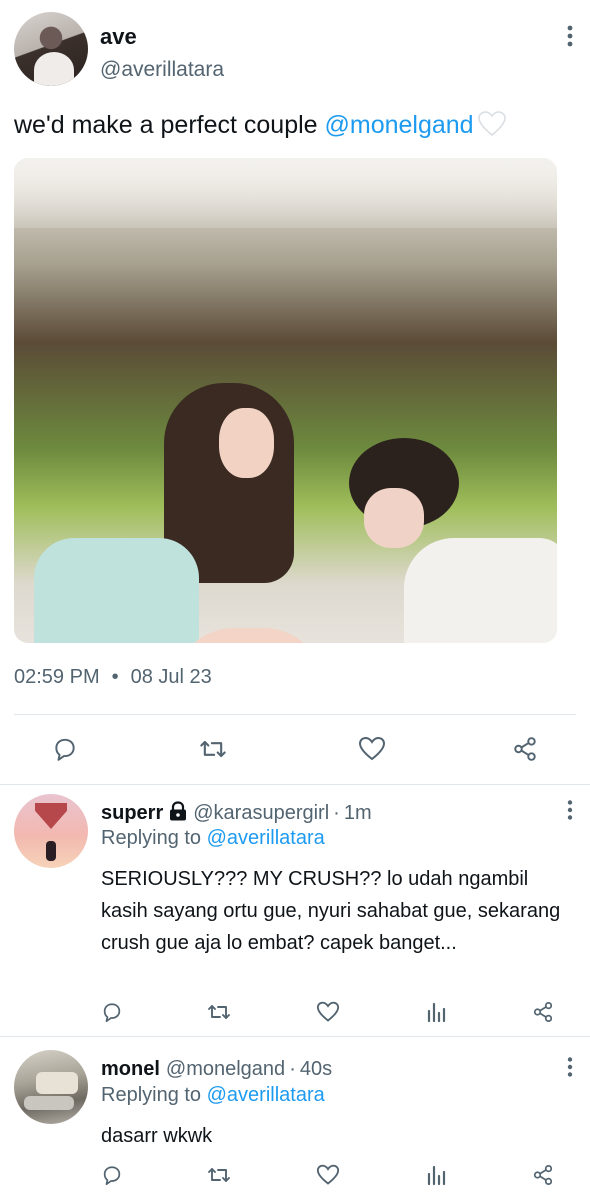 The width and height of the screenshot is (590, 1200). Describe the element at coordinates (491, 124) in the screenshot. I see `white-heart-emoji-icon` at that location.